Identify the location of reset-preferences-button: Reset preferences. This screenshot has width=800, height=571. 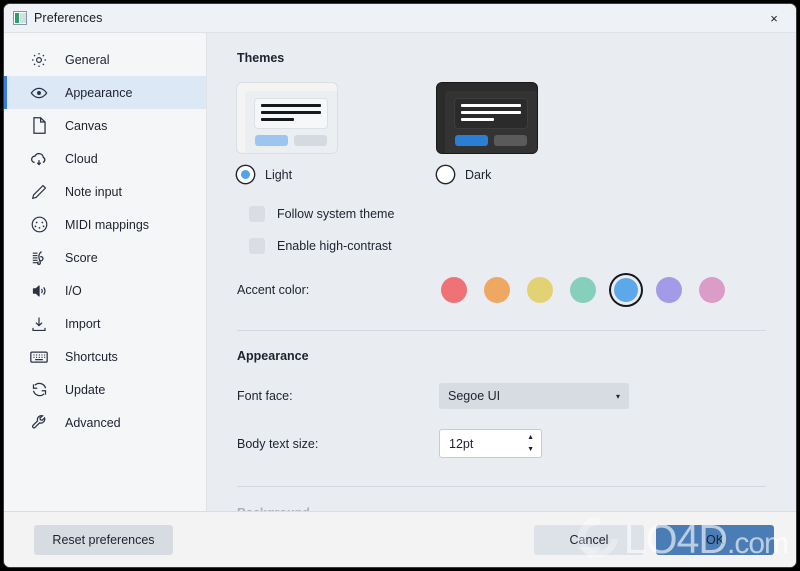
(103, 539).